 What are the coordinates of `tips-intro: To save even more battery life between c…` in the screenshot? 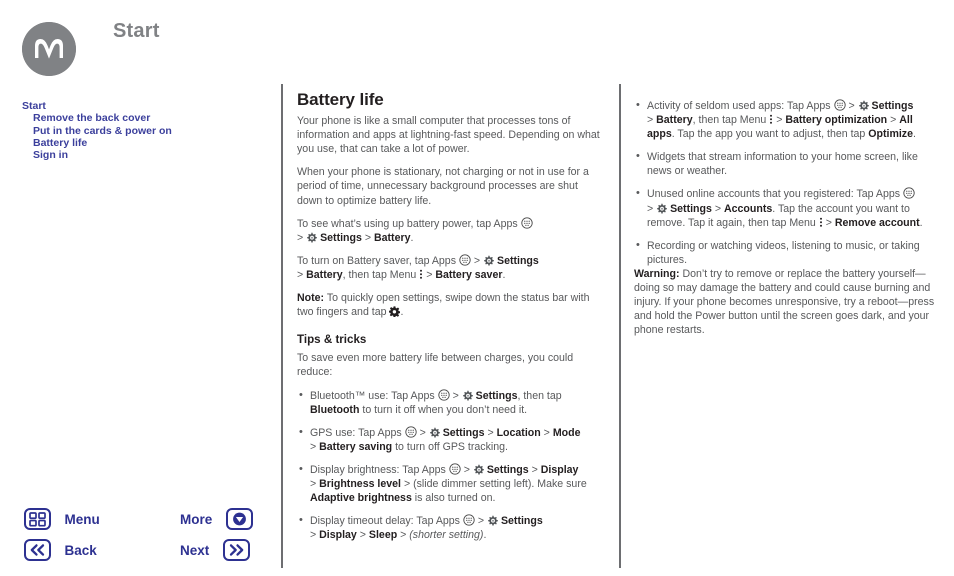 It's located at (435, 365).